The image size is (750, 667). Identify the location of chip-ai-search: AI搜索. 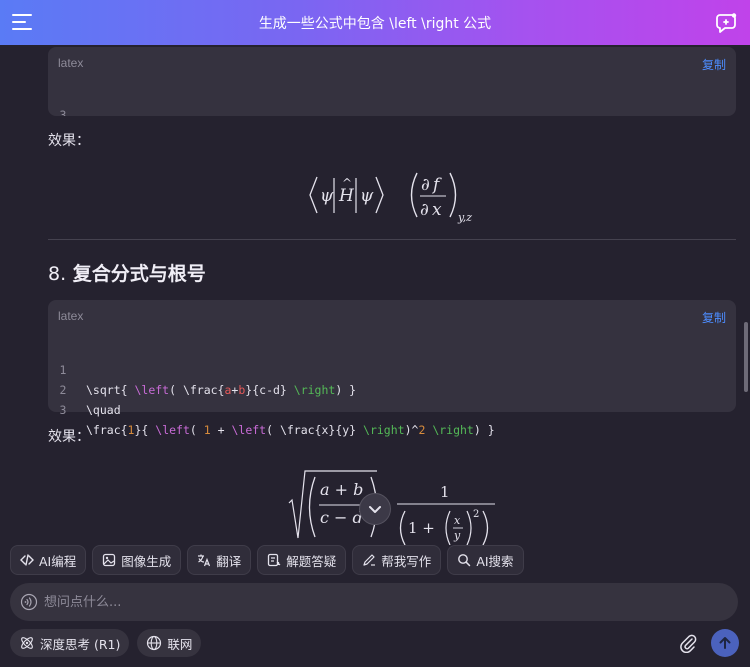
(485, 560).